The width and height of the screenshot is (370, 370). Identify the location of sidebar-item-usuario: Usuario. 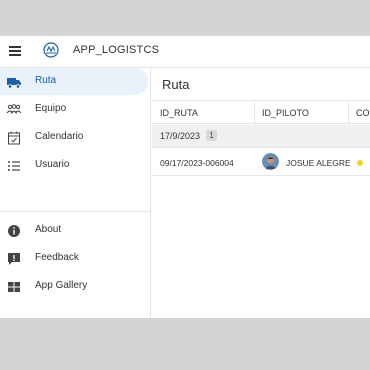
(74, 165).